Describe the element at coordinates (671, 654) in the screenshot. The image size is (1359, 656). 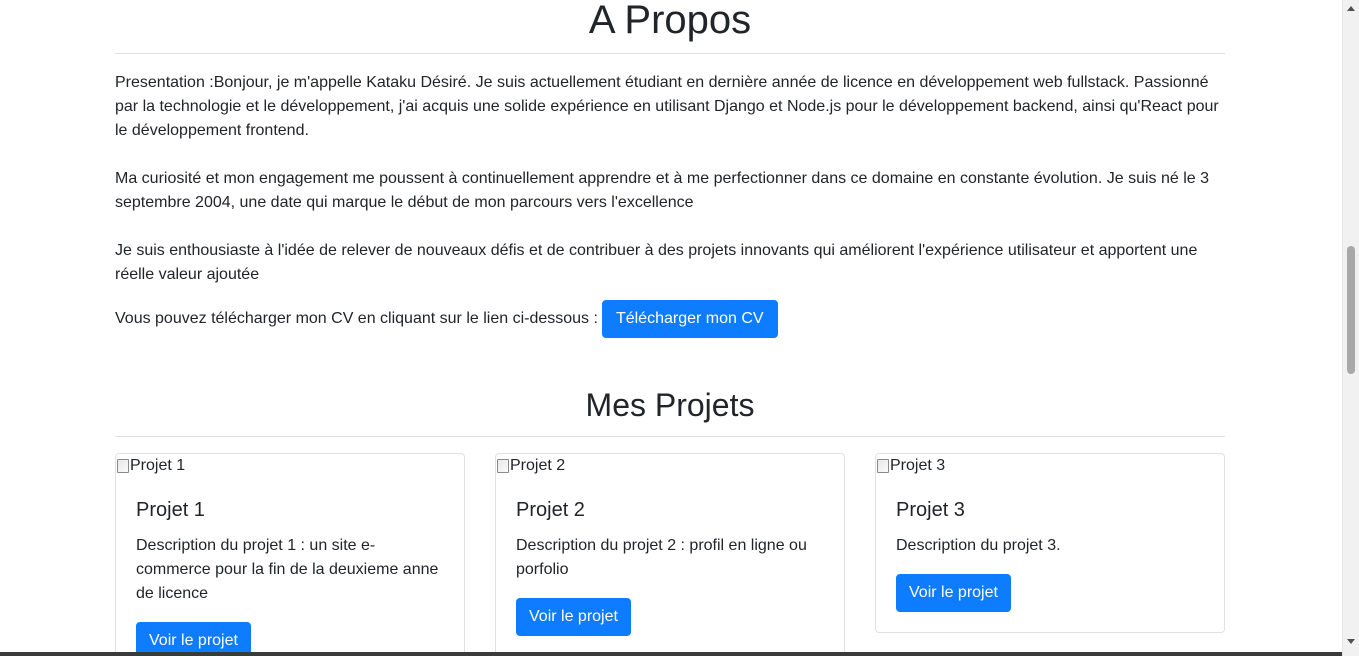
I see `window-bottom-edge` at that location.